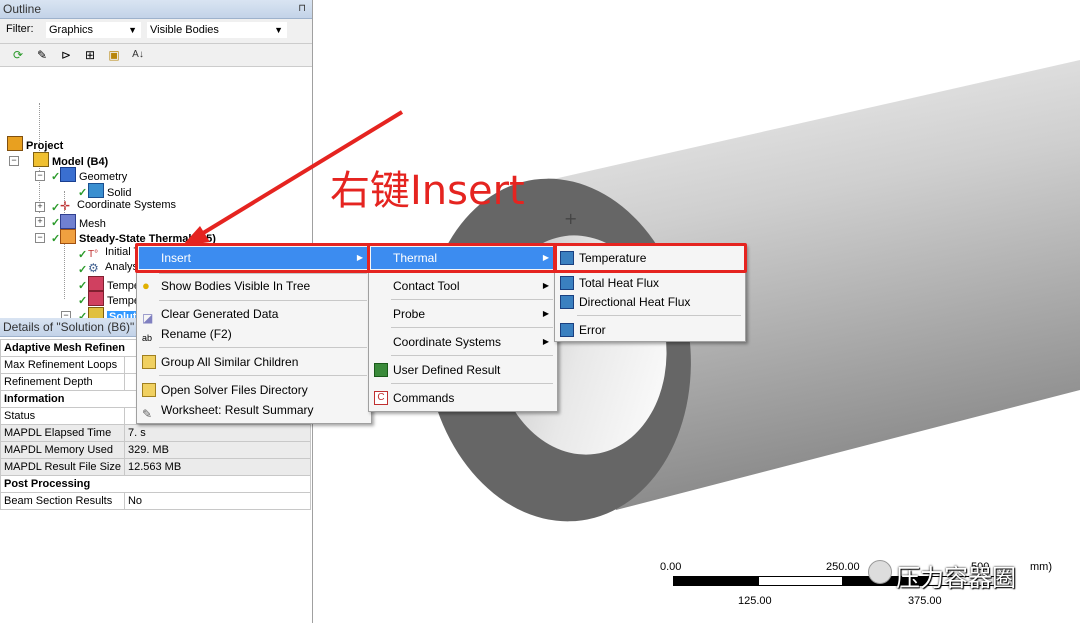 The width and height of the screenshot is (1080, 623). Describe the element at coordinates (149, 362) in the screenshot. I see `folder-icon` at that location.